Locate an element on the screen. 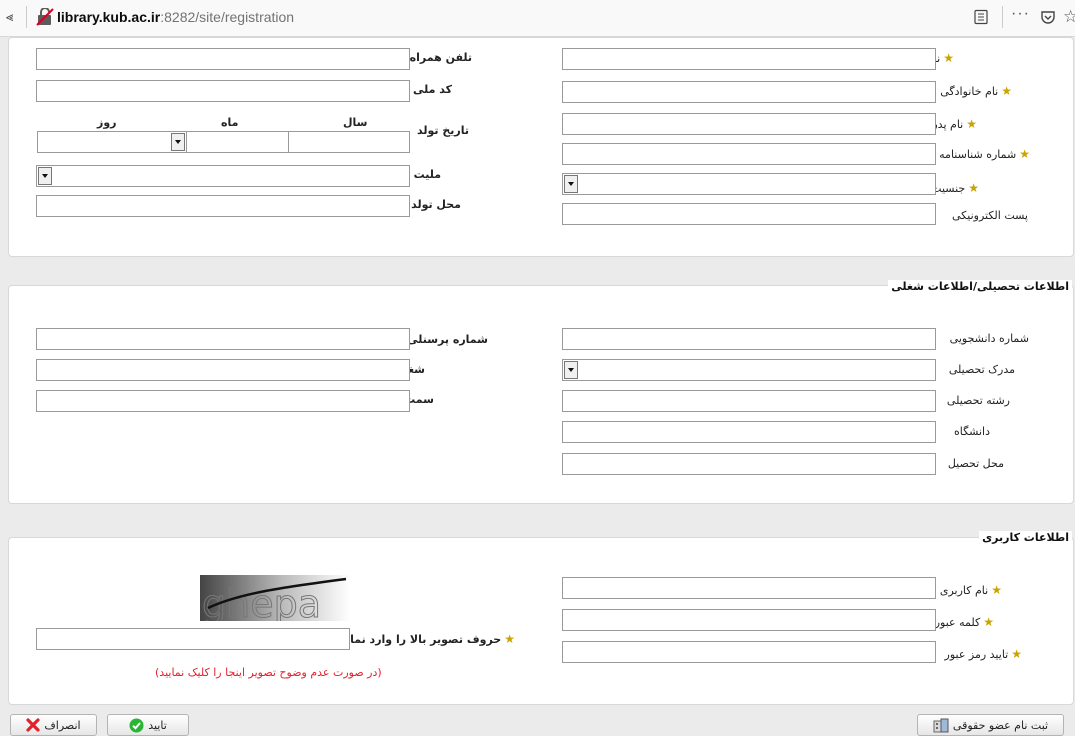 The height and width of the screenshot is (736, 1075). pocket-icon is located at coordinates (1048, 17).